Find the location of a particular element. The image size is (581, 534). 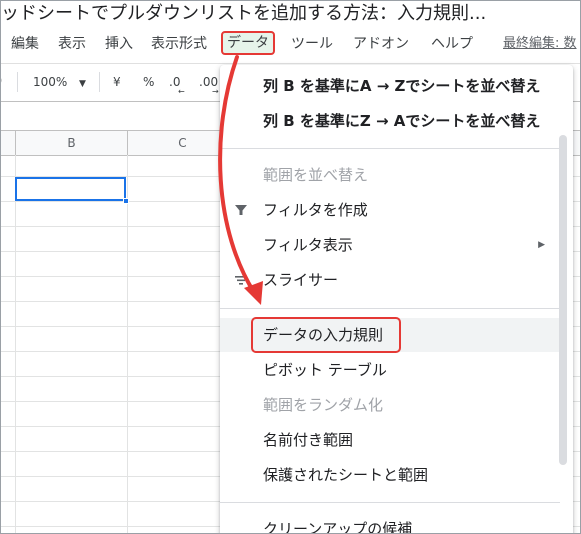

column-header-b: B is located at coordinates (72, 143).